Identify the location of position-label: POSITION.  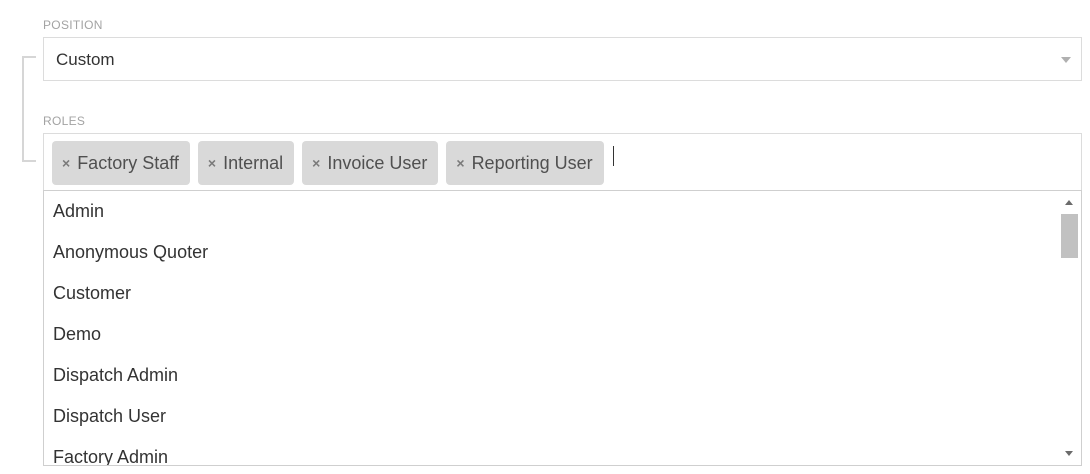
(73, 25).